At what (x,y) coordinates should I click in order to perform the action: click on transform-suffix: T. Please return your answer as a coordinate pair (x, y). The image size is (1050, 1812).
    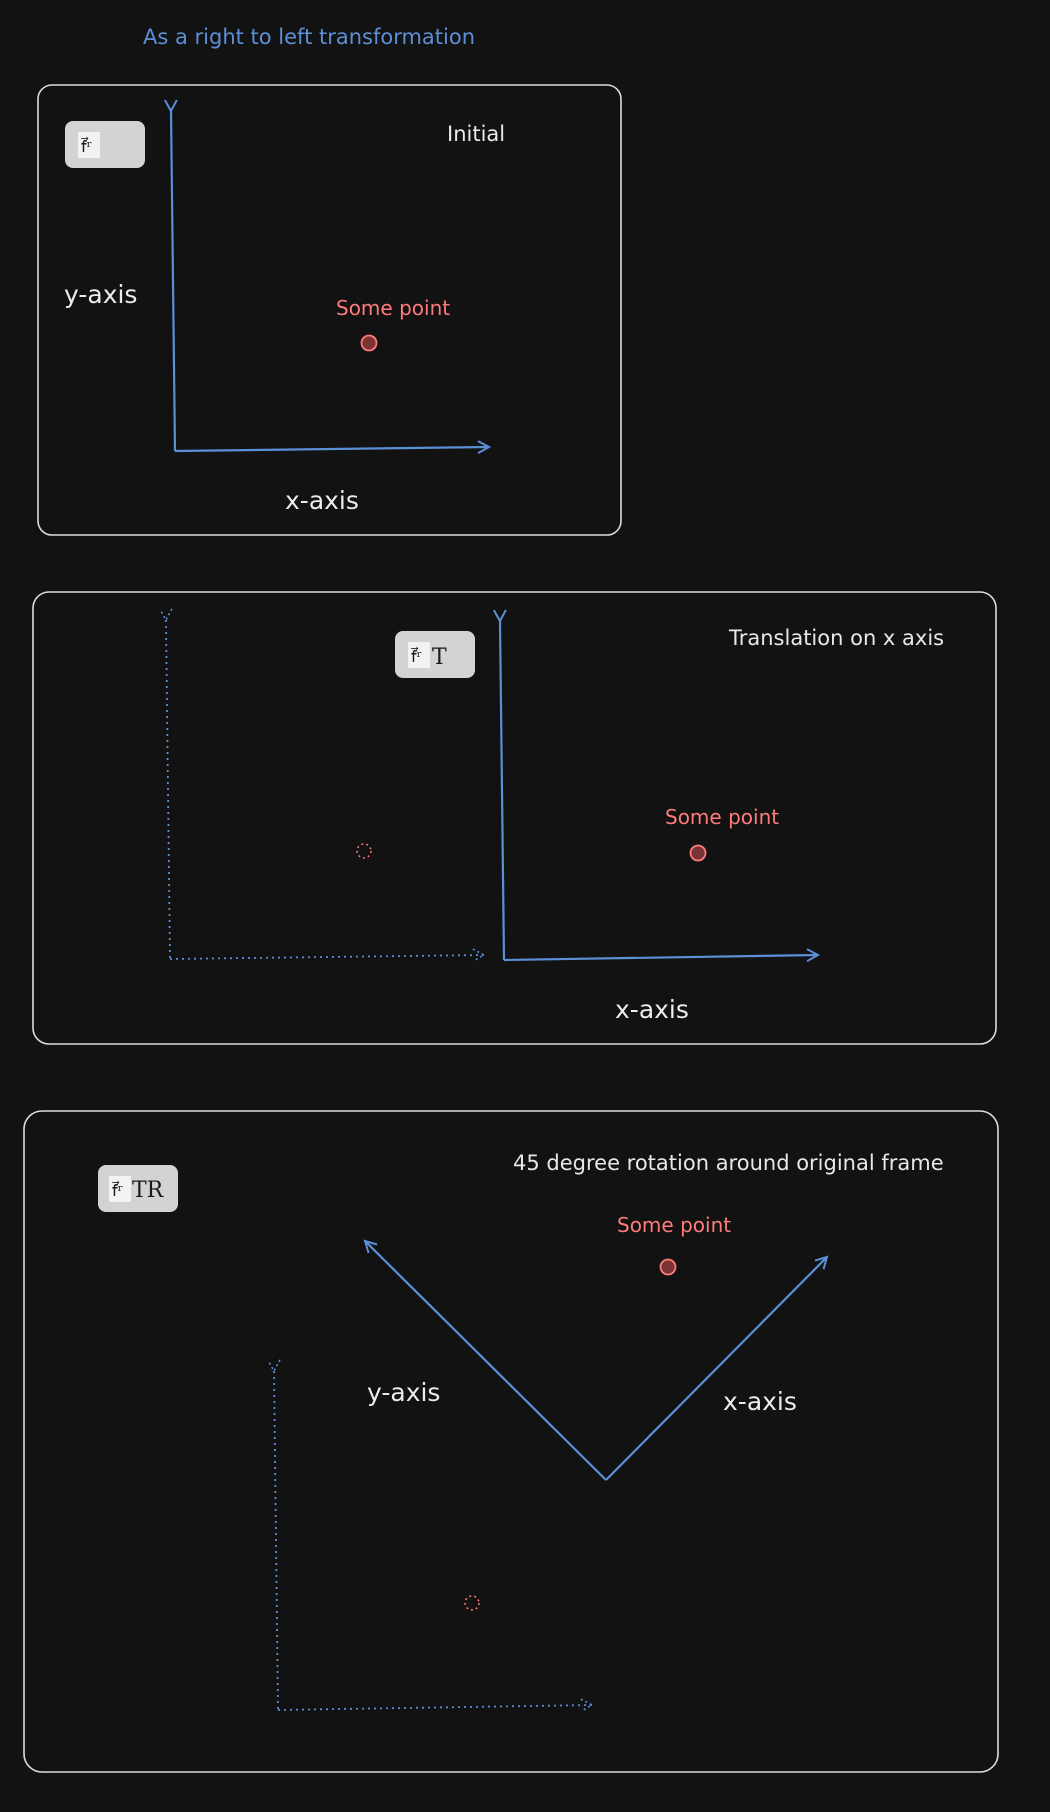
    Looking at the image, I should click on (439, 657).